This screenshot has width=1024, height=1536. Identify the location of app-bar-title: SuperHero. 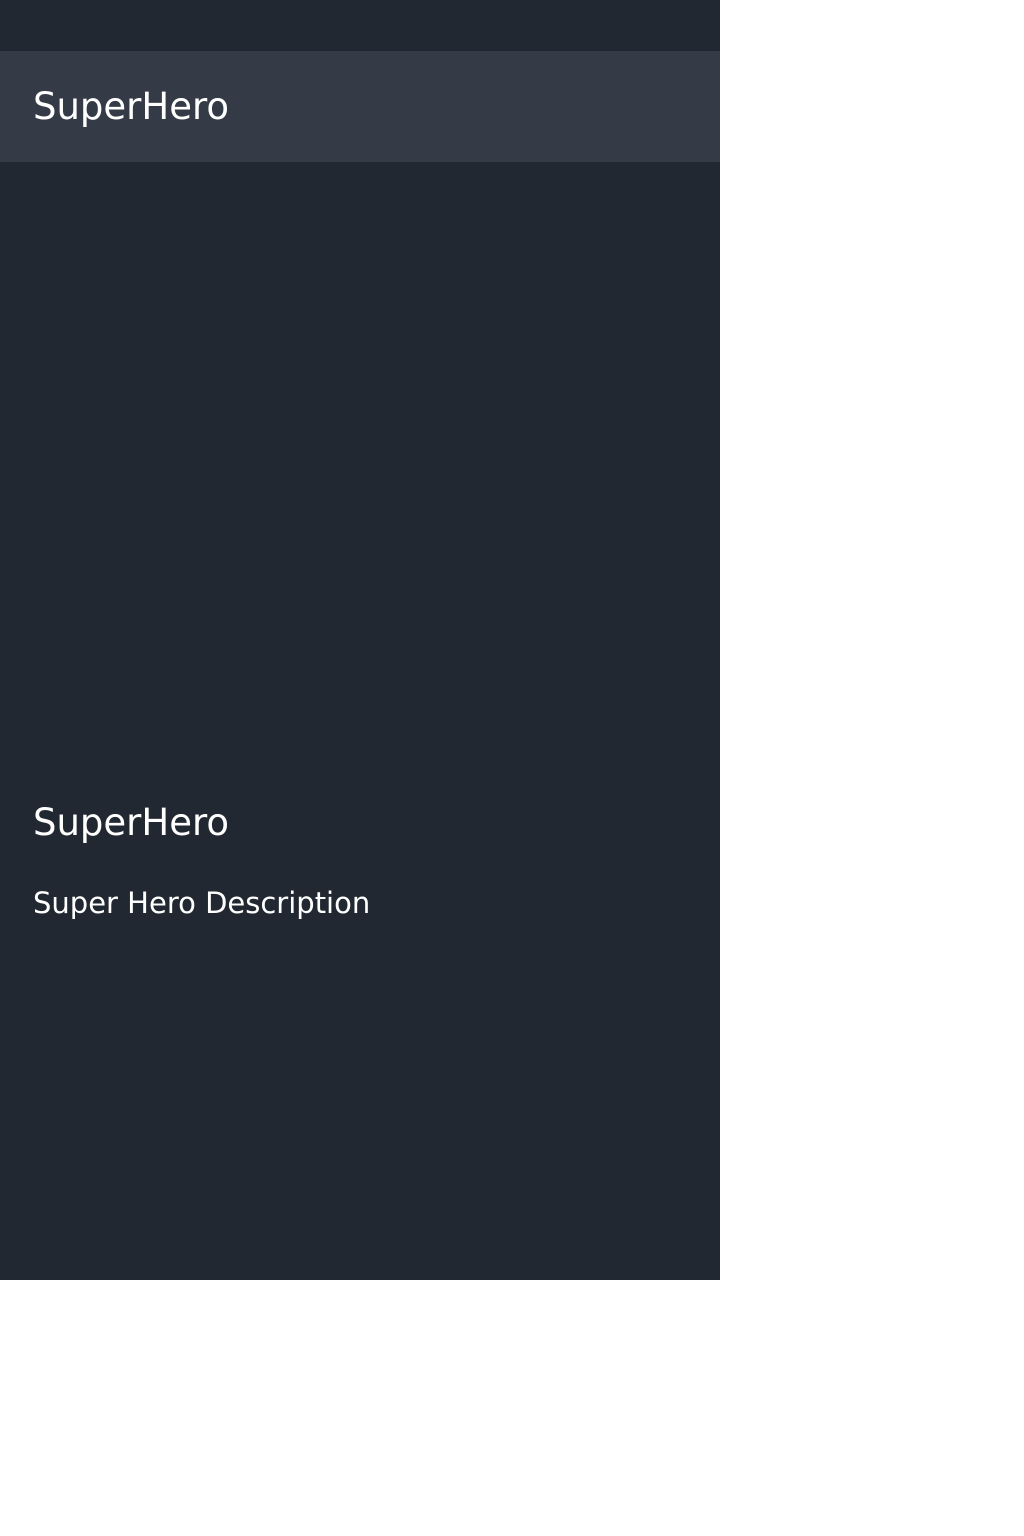
(131, 106).